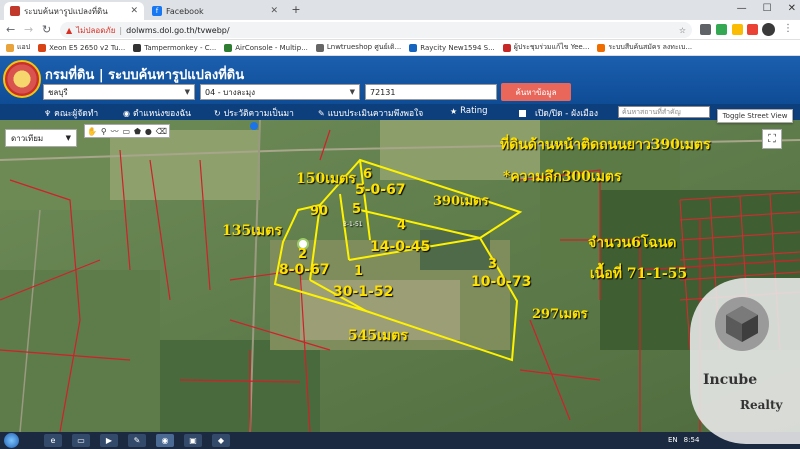 Image resolution: width=800 pixels, height=449 pixels. What do you see at coordinates (119, 92) in the screenshot?
I see `province-select: ชลบุรี ▼` at bounding box center [119, 92].